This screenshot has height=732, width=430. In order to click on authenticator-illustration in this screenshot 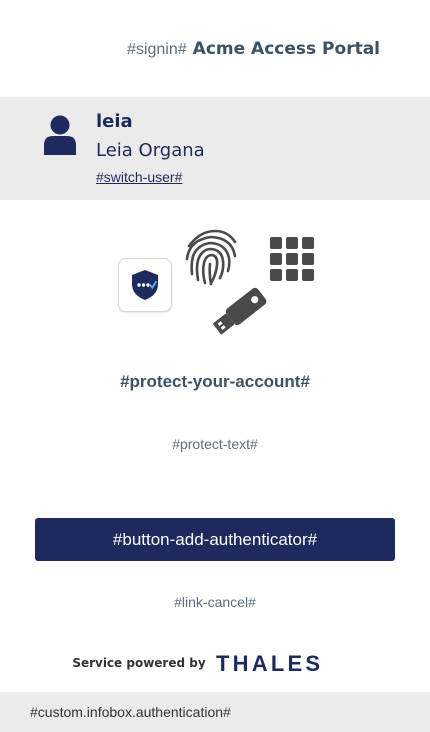, I will do `click(215, 284)`.